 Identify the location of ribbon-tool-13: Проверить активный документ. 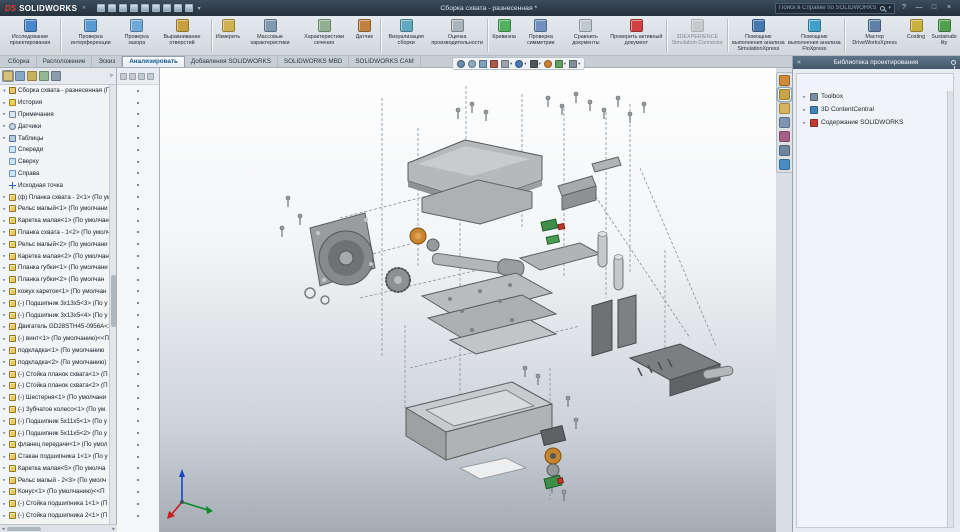
(636, 35).